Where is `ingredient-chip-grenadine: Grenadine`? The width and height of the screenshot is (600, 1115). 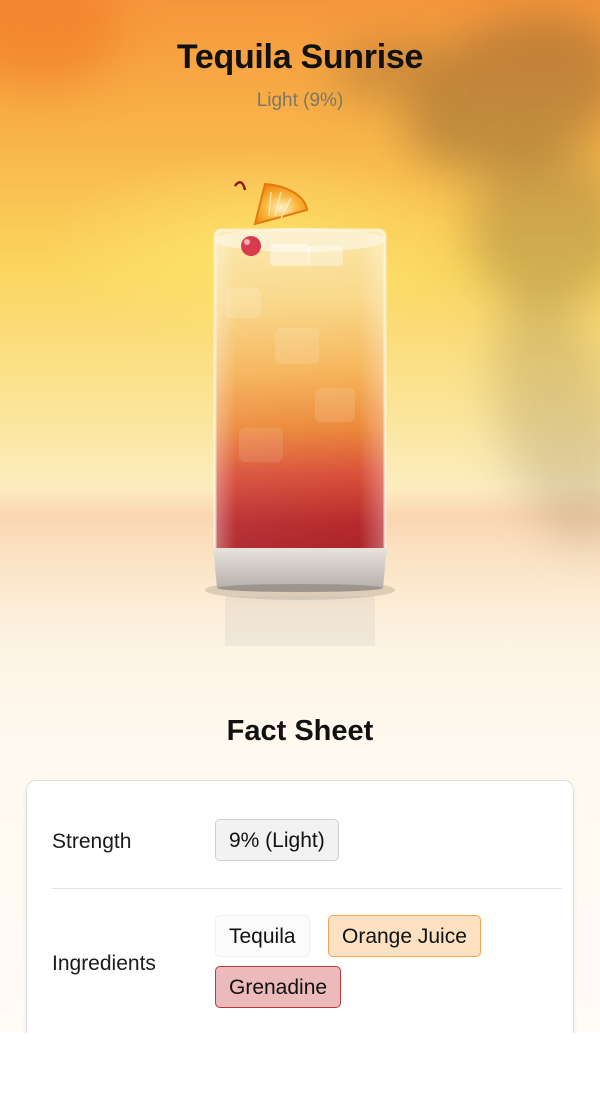 ingredient-chip-grenadine: Grenadine is located at coordinates (278, 987).